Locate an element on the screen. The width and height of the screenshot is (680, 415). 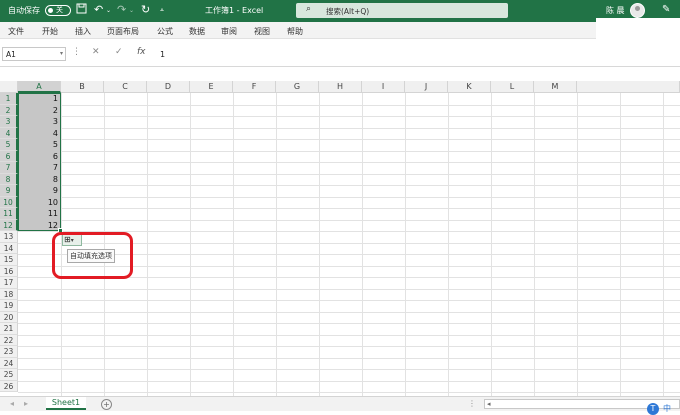
column-header: L is located at coordinates (512, 87).